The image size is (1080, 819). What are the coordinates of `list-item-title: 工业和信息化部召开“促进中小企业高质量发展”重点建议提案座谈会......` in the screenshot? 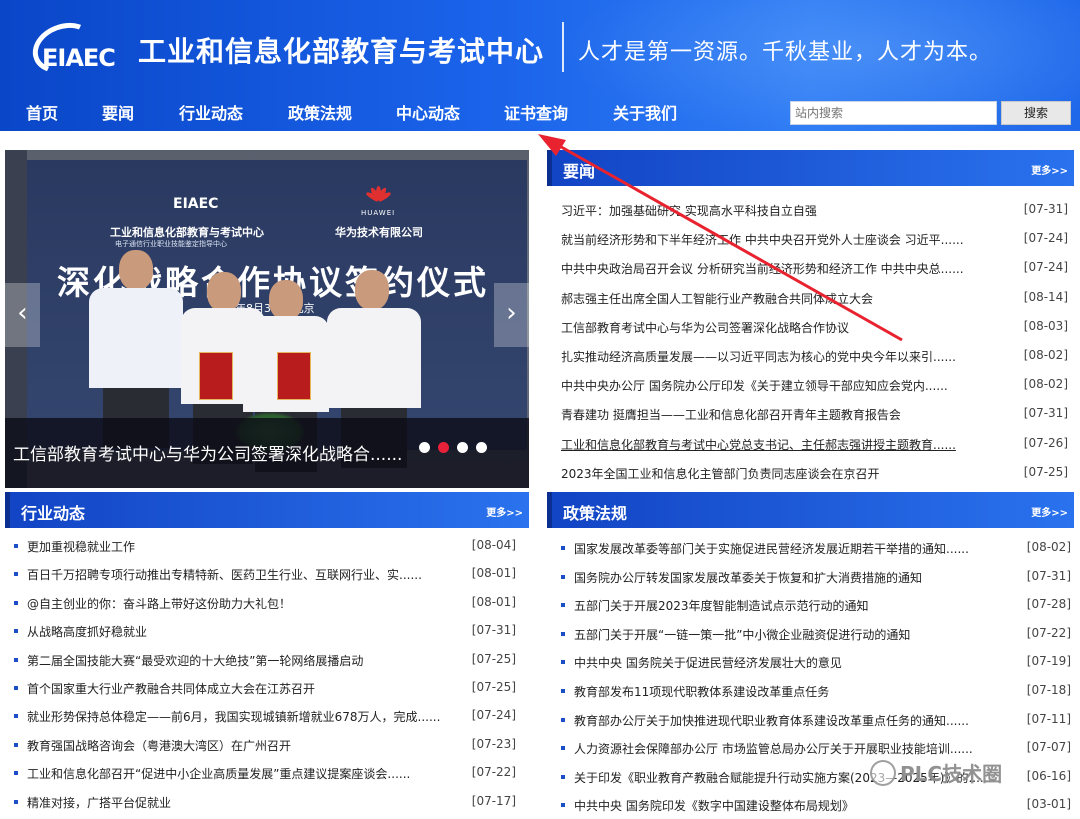 It's located at (237, 773).